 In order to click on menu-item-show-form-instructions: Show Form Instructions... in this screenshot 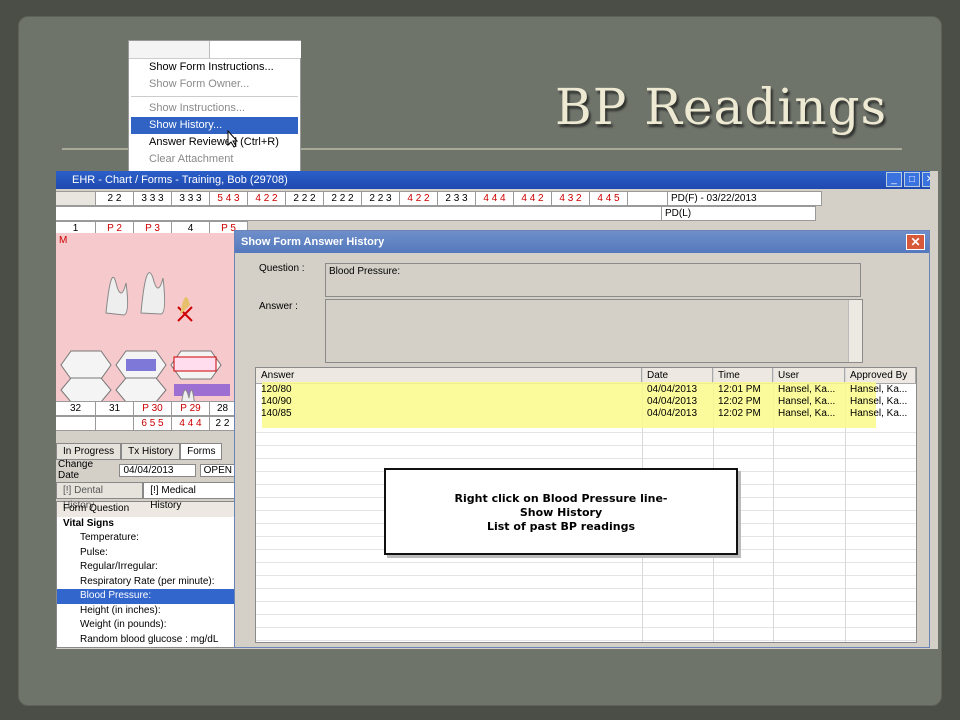, I will do `click(214, 67)`.